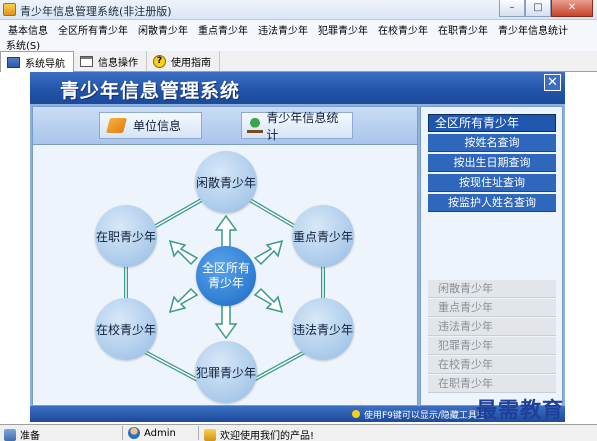 The width and height of the screenshot is (597, 441). Describe the element at coordinates (425, 416) in the screenshot. I see `toolbar-hint-text: 使用F9键可以显示/隐藏工具栏` at that location.